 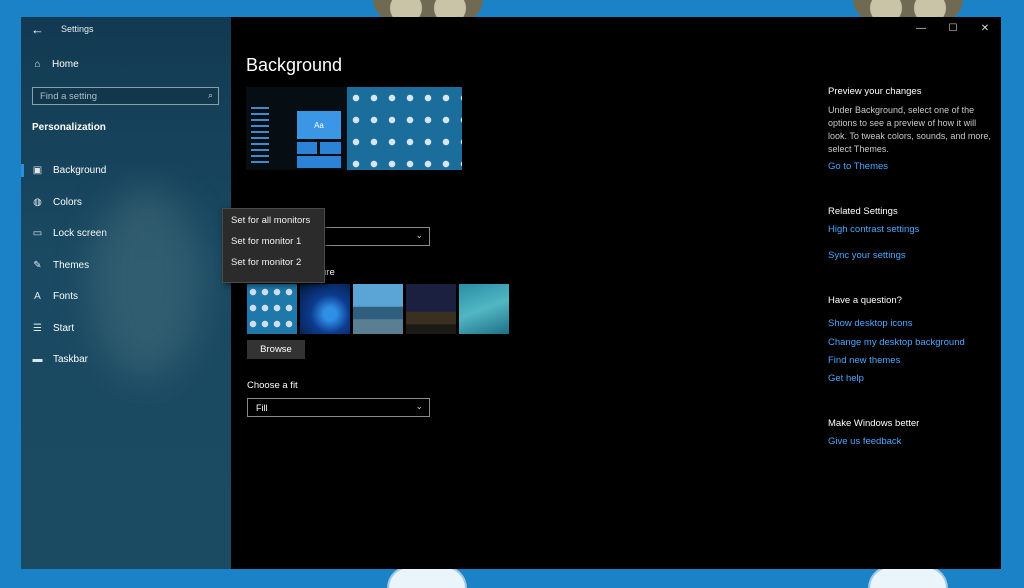 I want to click on change-desktop-background-link: Change my desktop background, so click(x=896, y=342).